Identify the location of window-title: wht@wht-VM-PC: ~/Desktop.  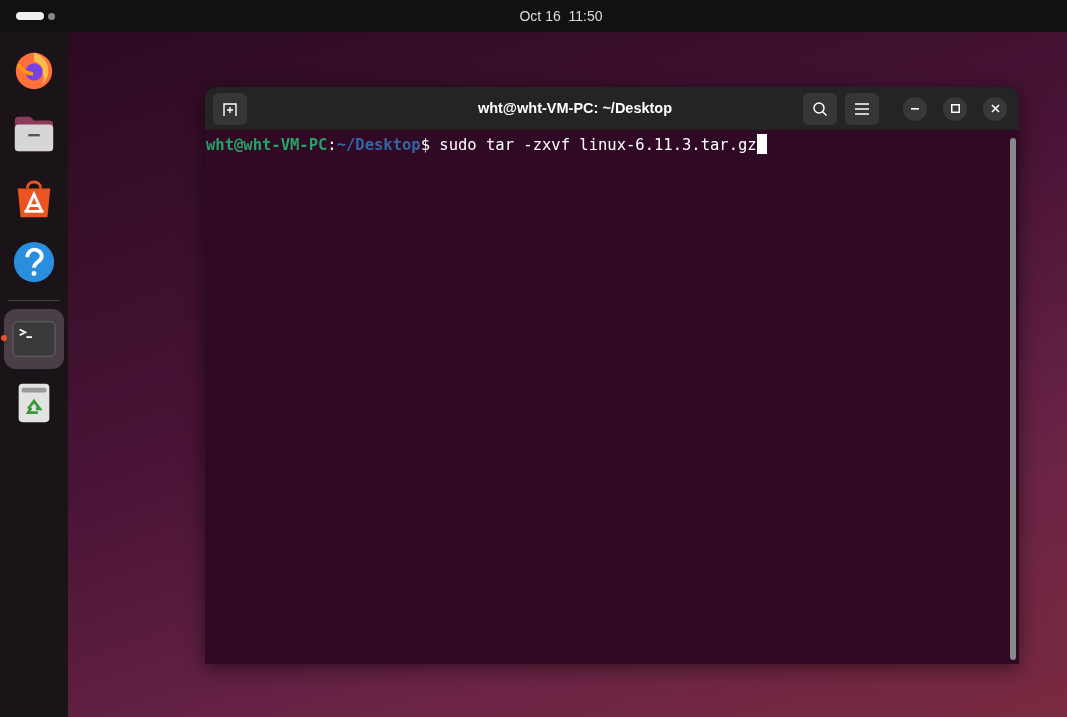
(575, 107).